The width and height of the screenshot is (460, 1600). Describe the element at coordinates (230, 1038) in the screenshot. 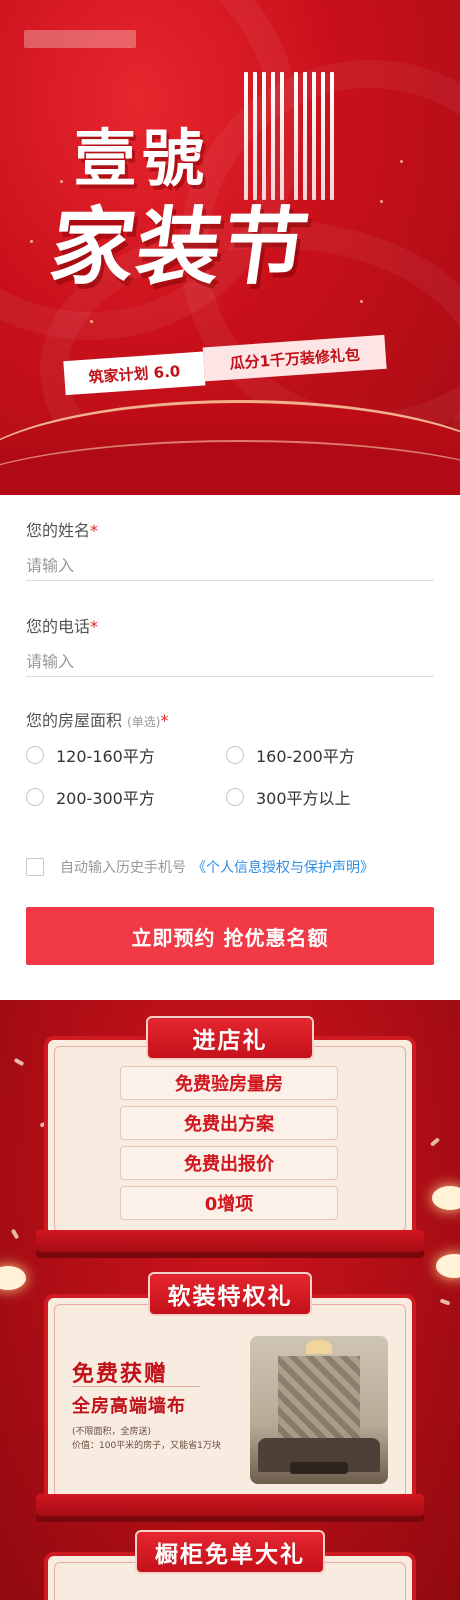

I see `store-gift-title: 进店礼` at that location.